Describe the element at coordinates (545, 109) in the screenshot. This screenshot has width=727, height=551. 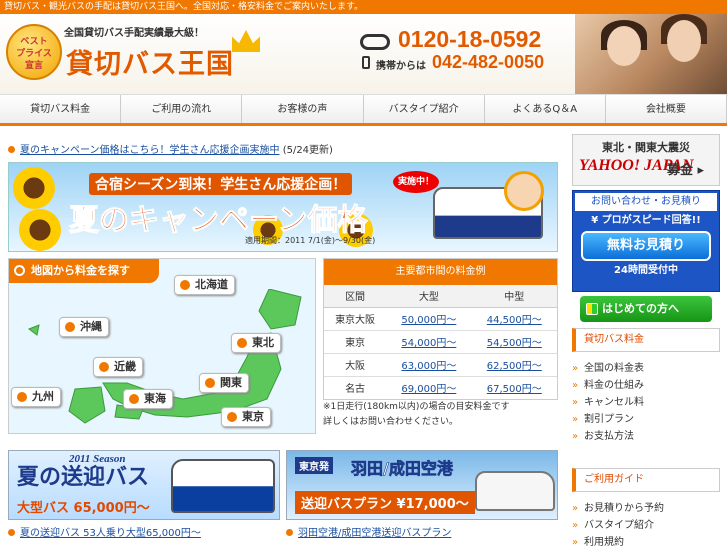
I see `nav-item-faq: よくあるQ＆A` at that location.